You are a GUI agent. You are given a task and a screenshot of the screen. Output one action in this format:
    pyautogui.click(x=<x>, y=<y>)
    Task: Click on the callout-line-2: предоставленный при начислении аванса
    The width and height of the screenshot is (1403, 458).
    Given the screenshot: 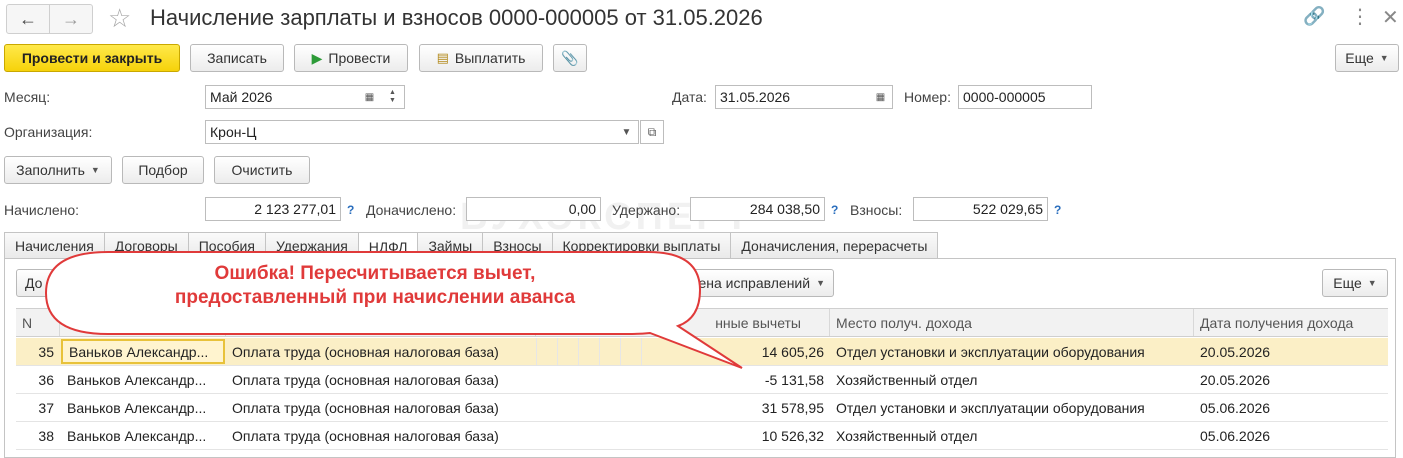 What is the action you would take?
    pyautogui.click(x=375, y=297)
    